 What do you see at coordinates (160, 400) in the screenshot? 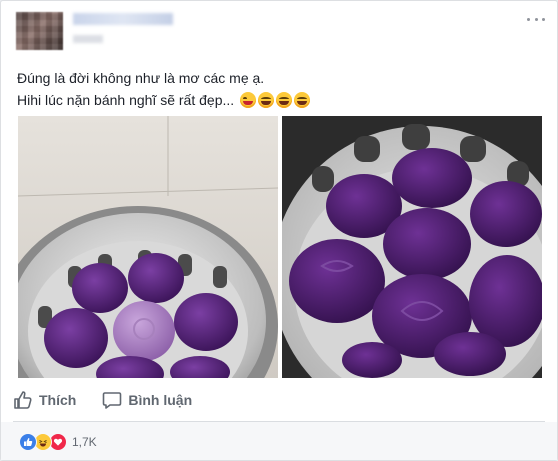
I see `comment-label: Bình luận` at bounding box center [160, 400].